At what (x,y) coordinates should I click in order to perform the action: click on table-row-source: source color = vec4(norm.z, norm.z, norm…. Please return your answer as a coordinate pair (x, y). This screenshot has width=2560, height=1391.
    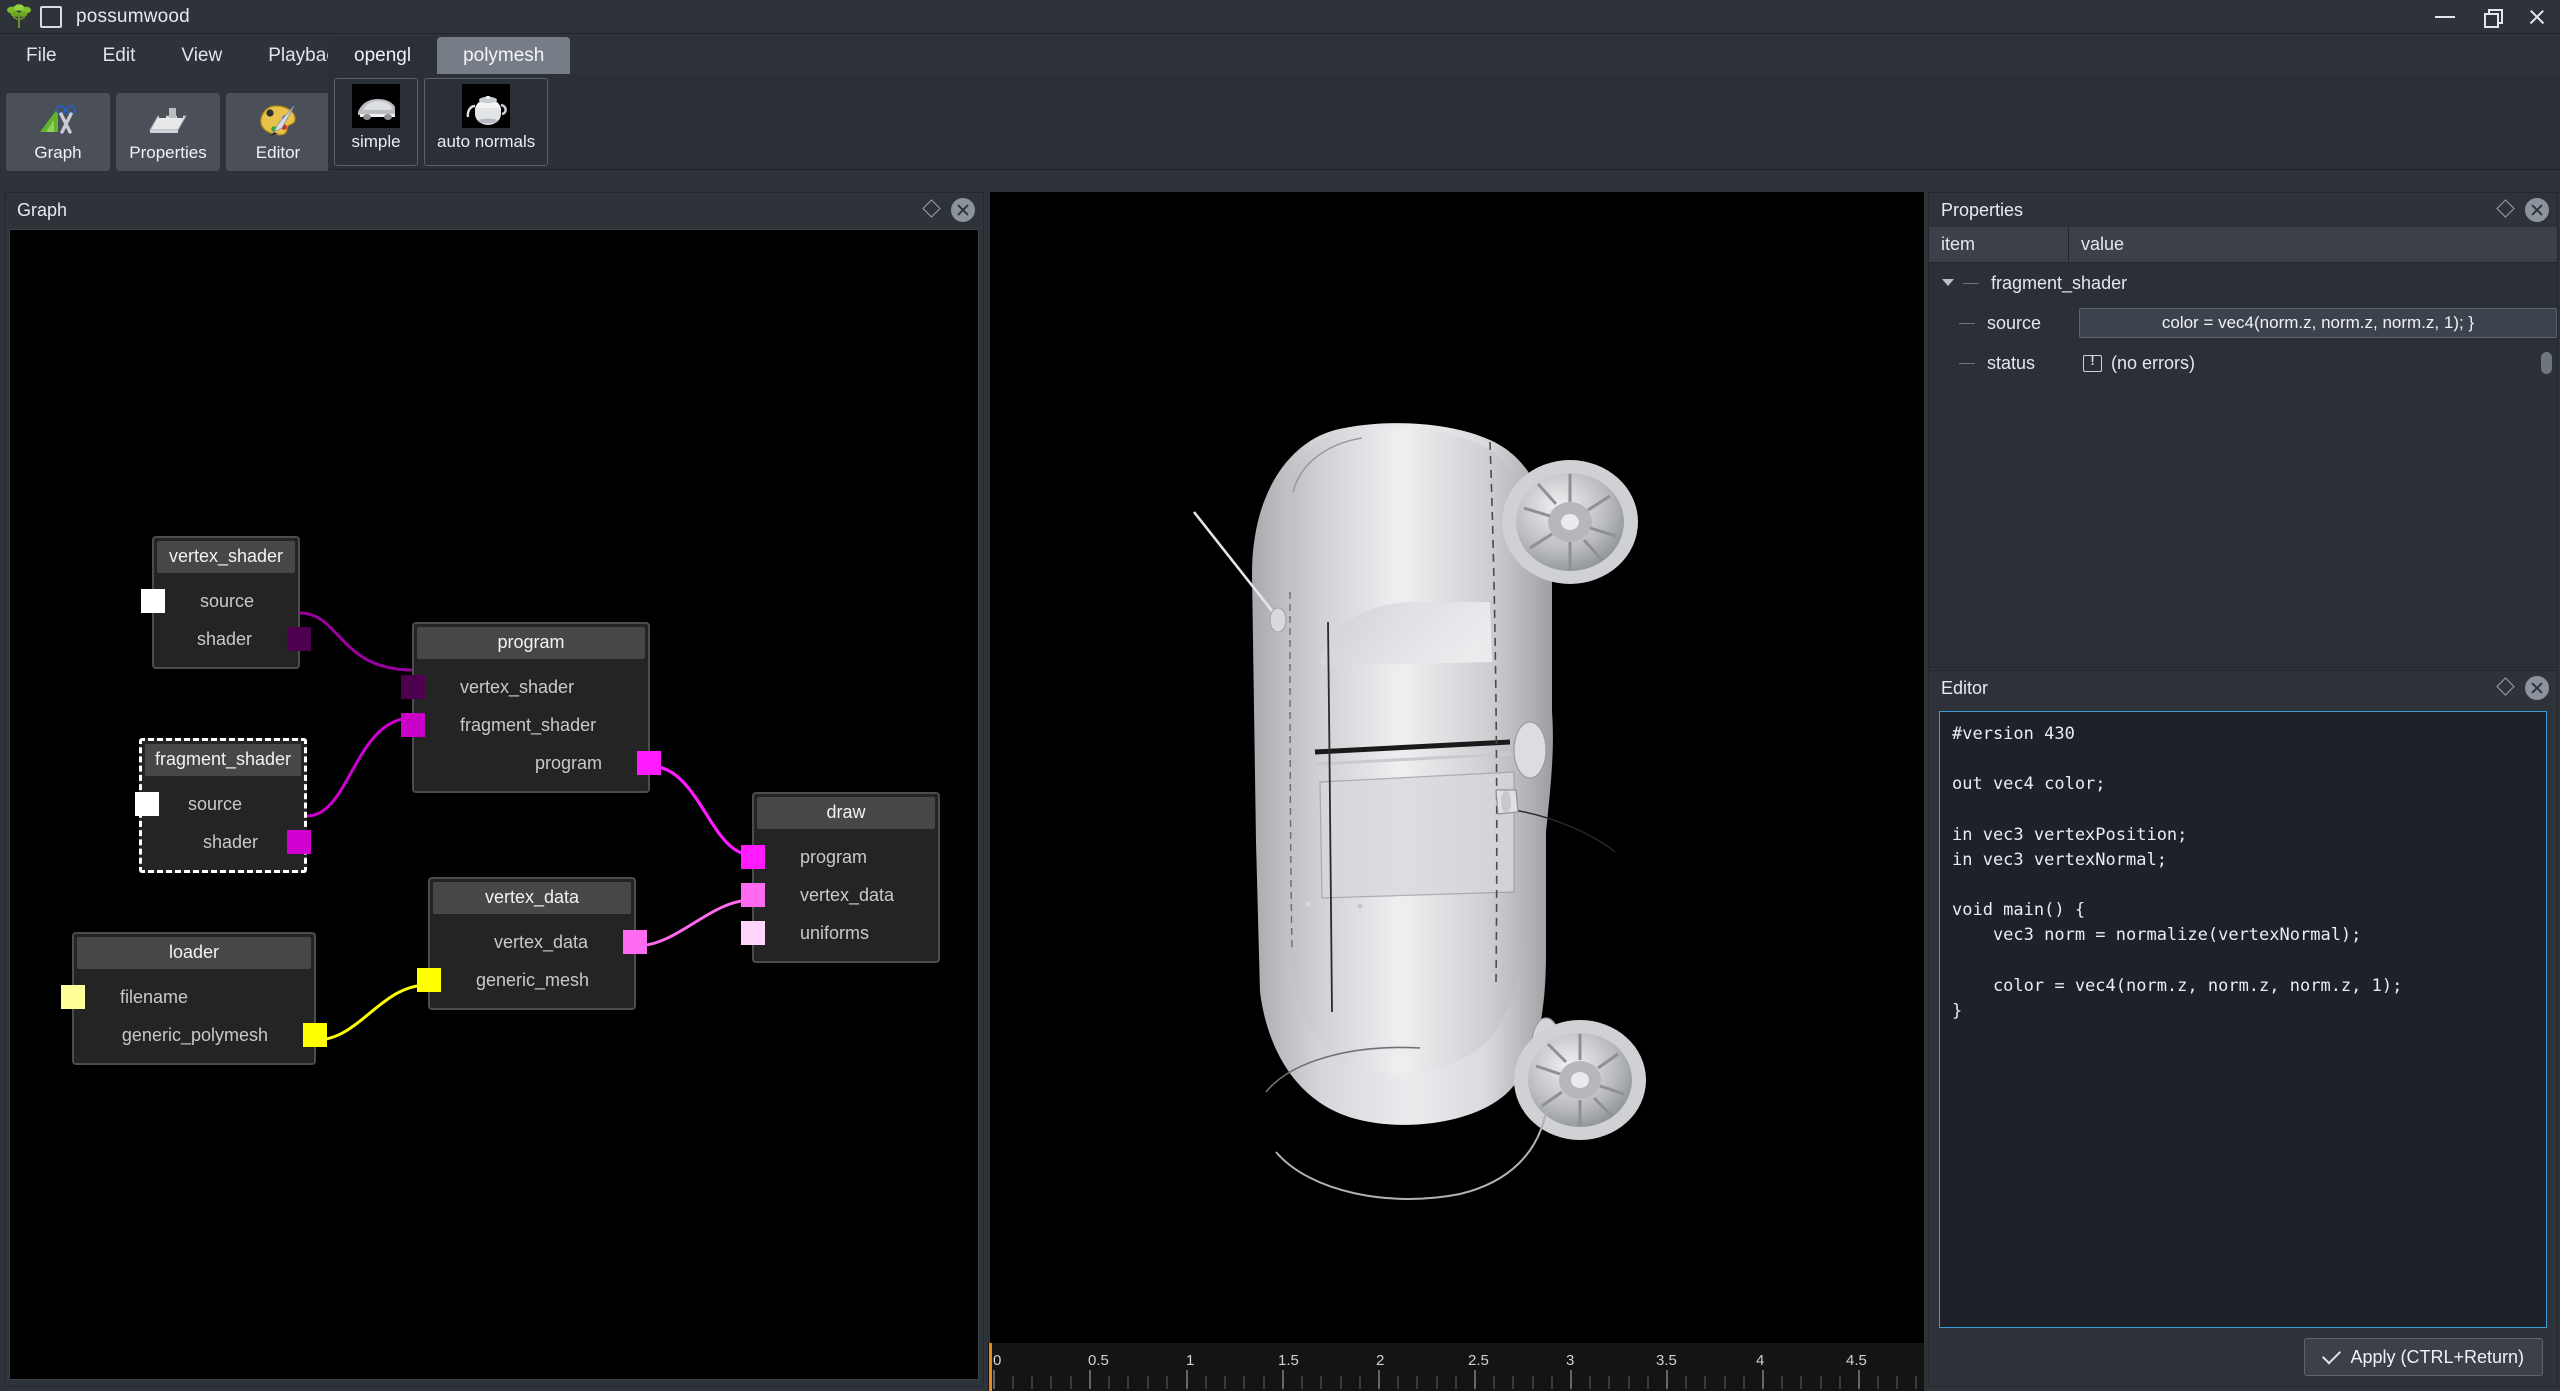
    Looking at the image, I should click on (2243, 323).